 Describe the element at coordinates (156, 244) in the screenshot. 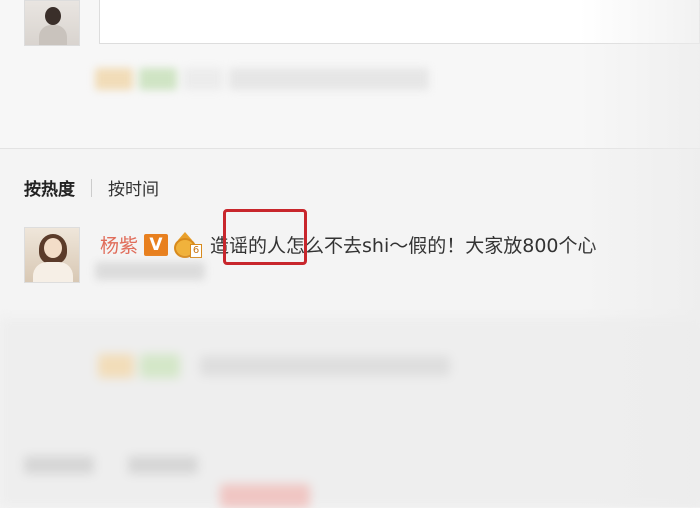

I see `verified-v-icon: V` at that location.